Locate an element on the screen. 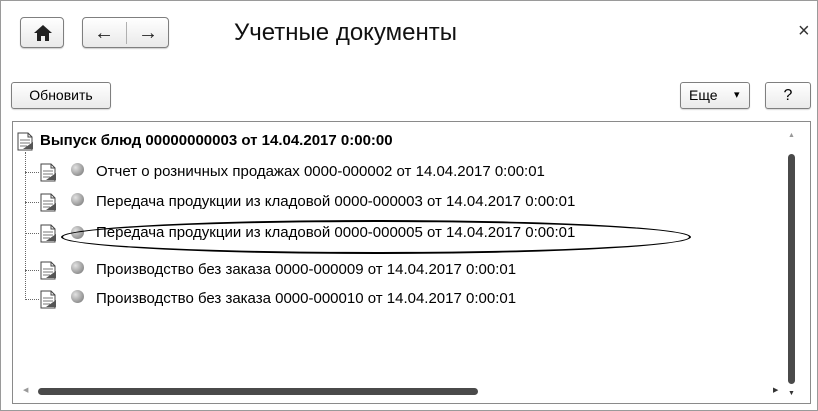 Image resolution: width=818 pixels, height=411 pixels. vertical-scroll-thumb is located at coordinates (791, 269).